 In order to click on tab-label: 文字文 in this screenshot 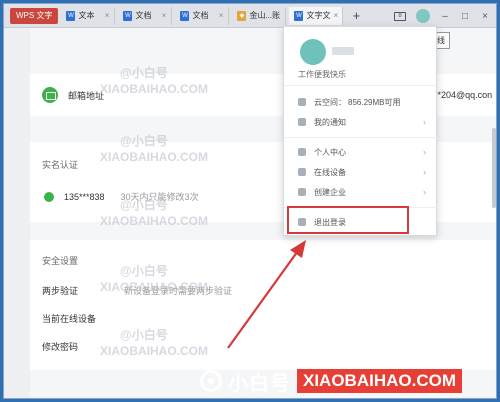, I will do `click(318, 15)`.